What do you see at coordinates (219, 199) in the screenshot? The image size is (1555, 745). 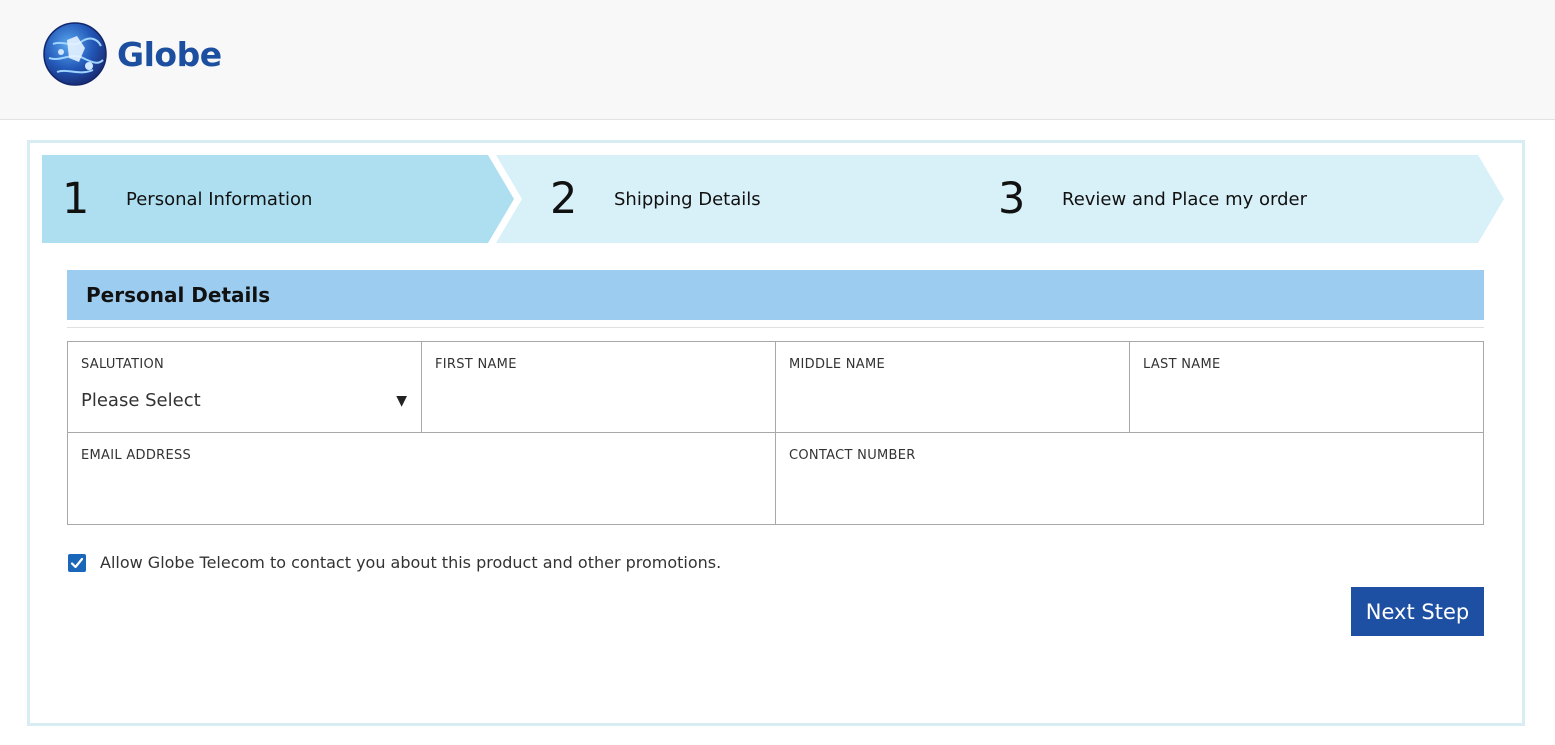 I see `step-label: Personal Information` at bounding box center [219, 199].